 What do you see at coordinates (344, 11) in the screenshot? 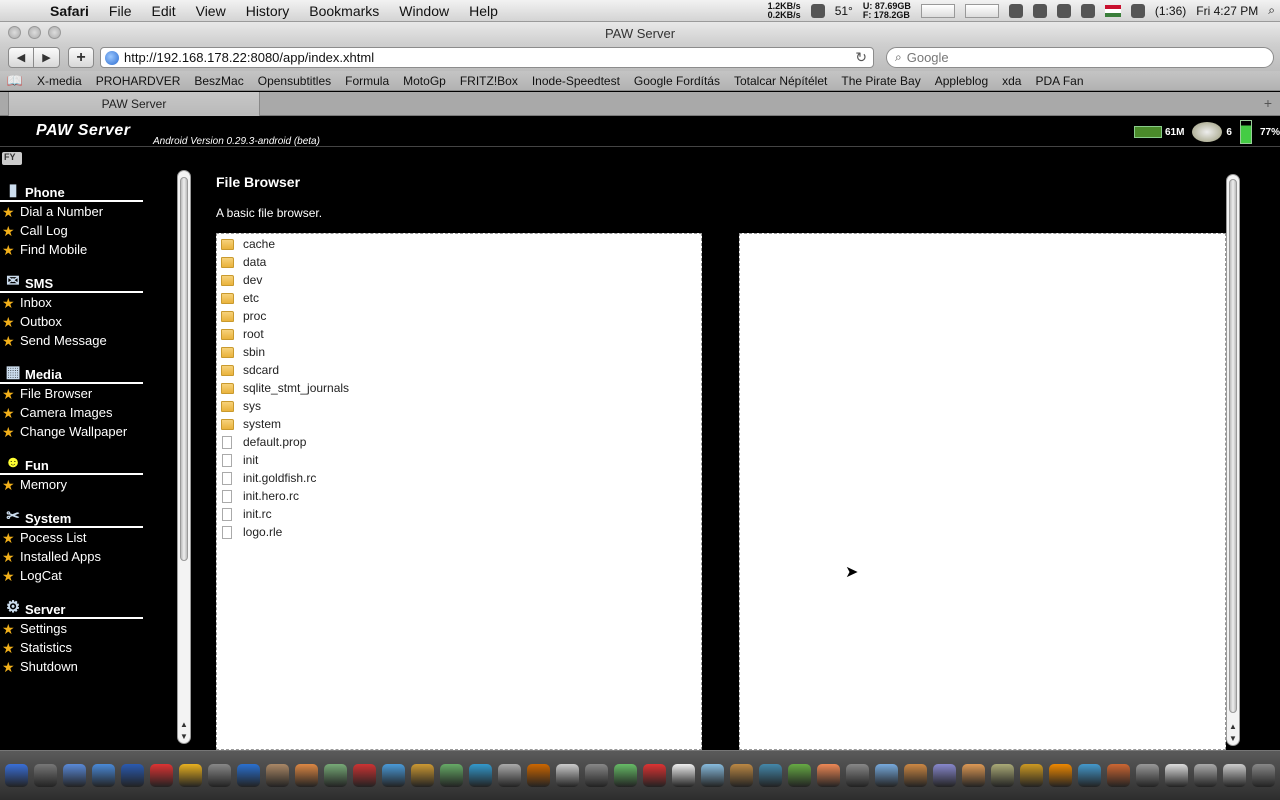
I see `menu-bookmarks: Bookmarks` at bounding box center [344, 11].